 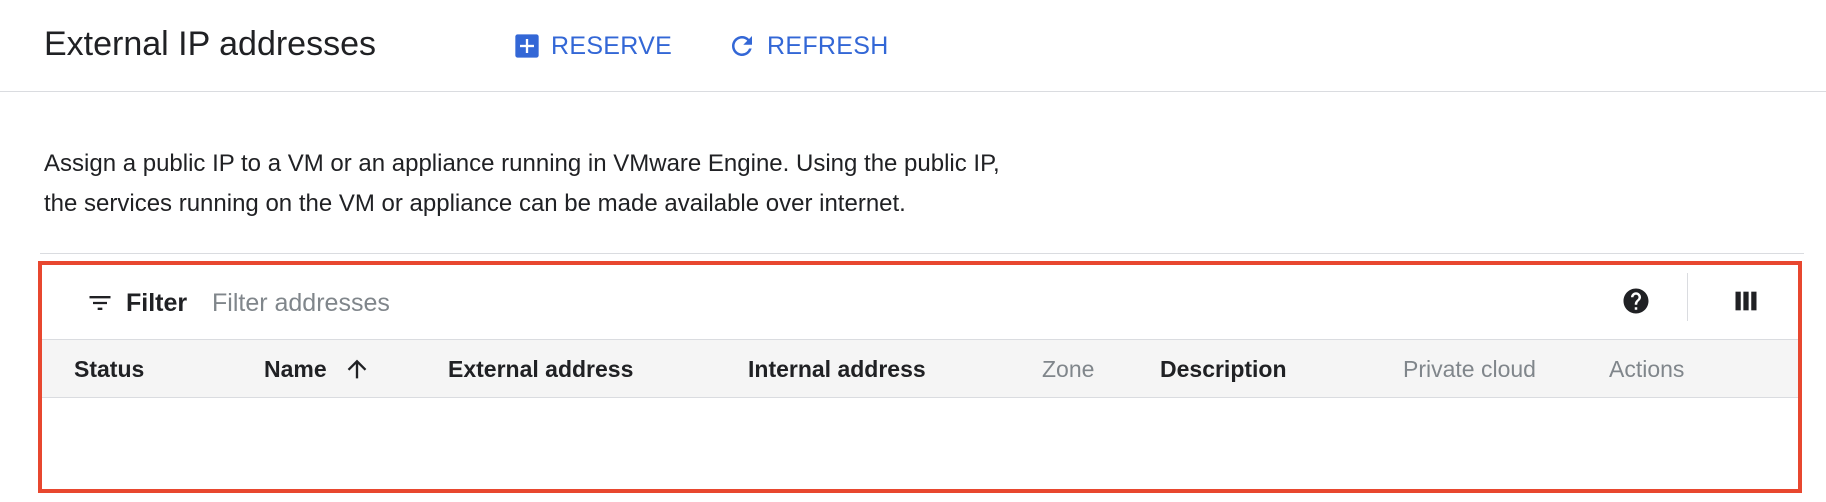 I want to click on filter-addresses-input, so click(x=762, y=303).